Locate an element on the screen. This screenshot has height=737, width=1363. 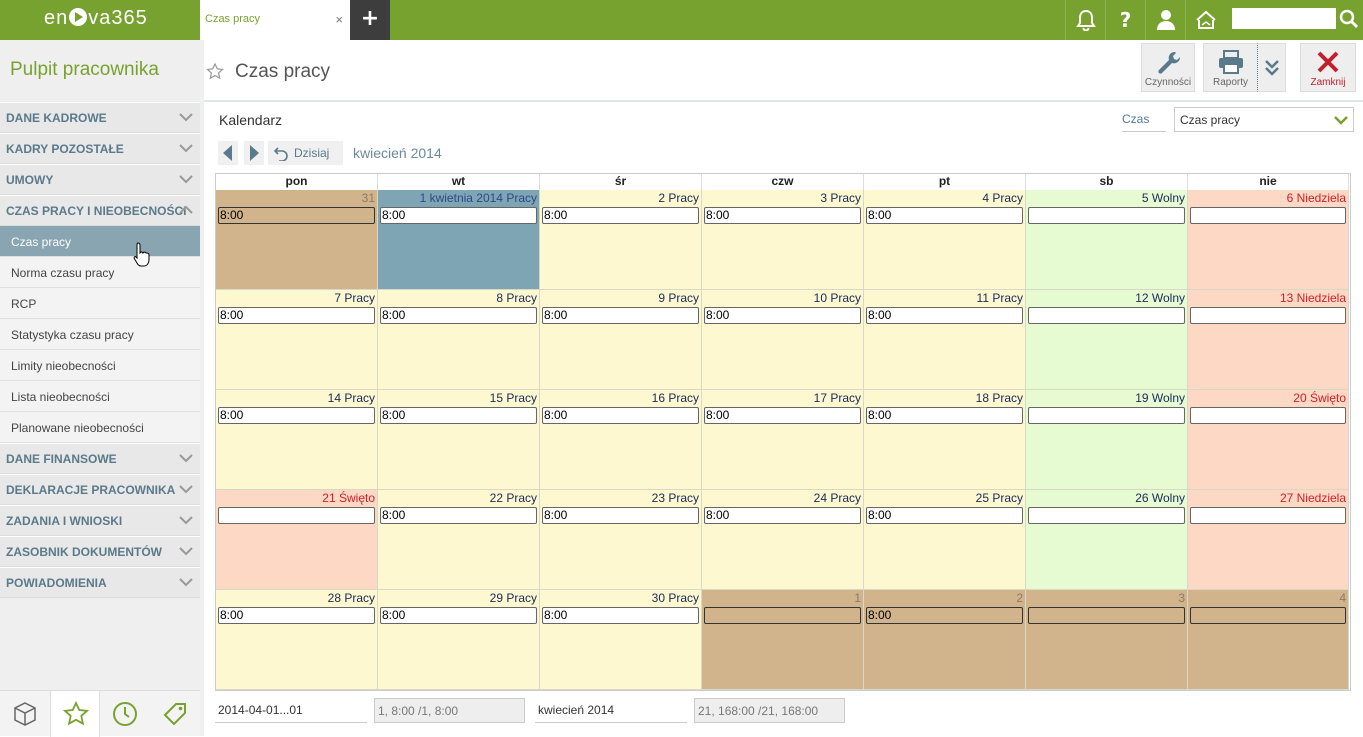
help-button: ? is located at coordinates (1125, 20).